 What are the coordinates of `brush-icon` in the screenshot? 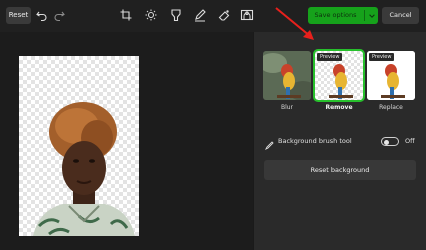 It's located at (269, 143).